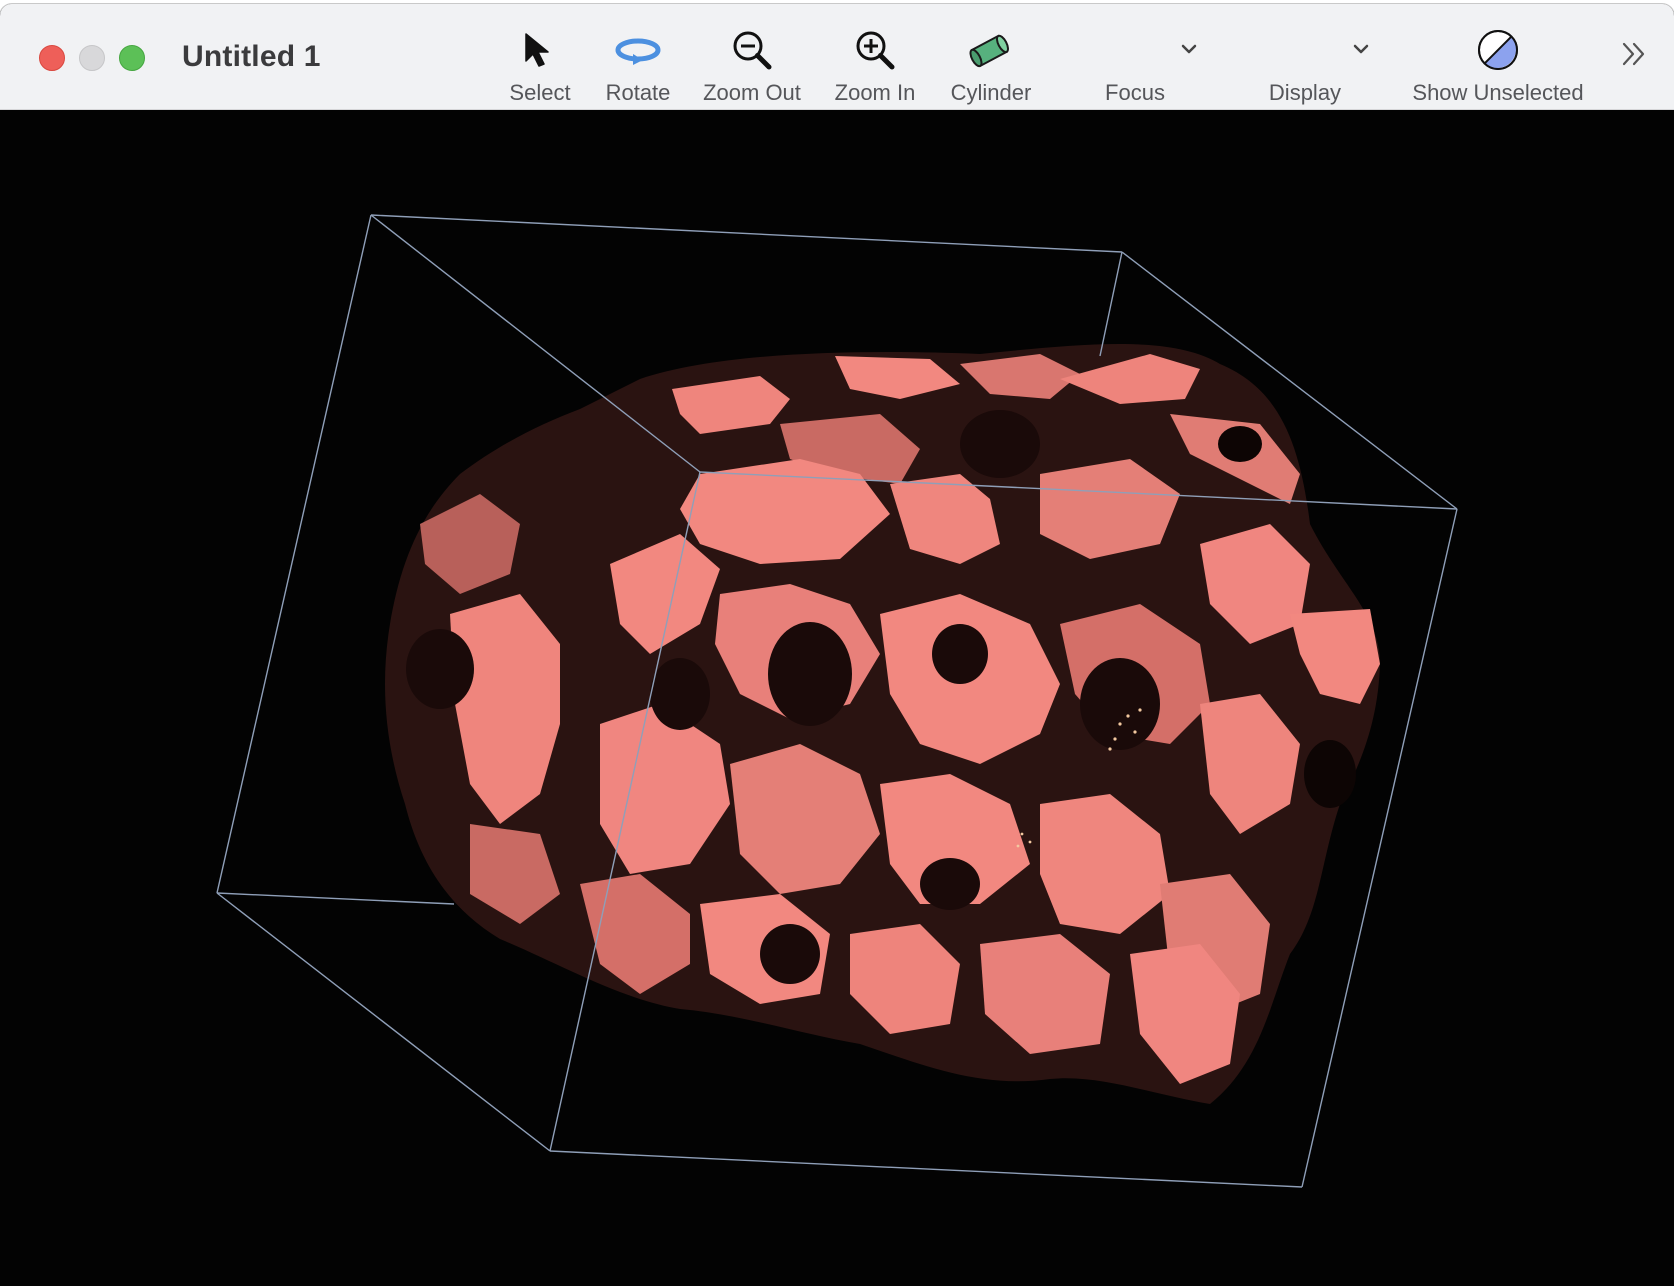  I want to click on focus-chevron-down-icon, so click(1189, 51).